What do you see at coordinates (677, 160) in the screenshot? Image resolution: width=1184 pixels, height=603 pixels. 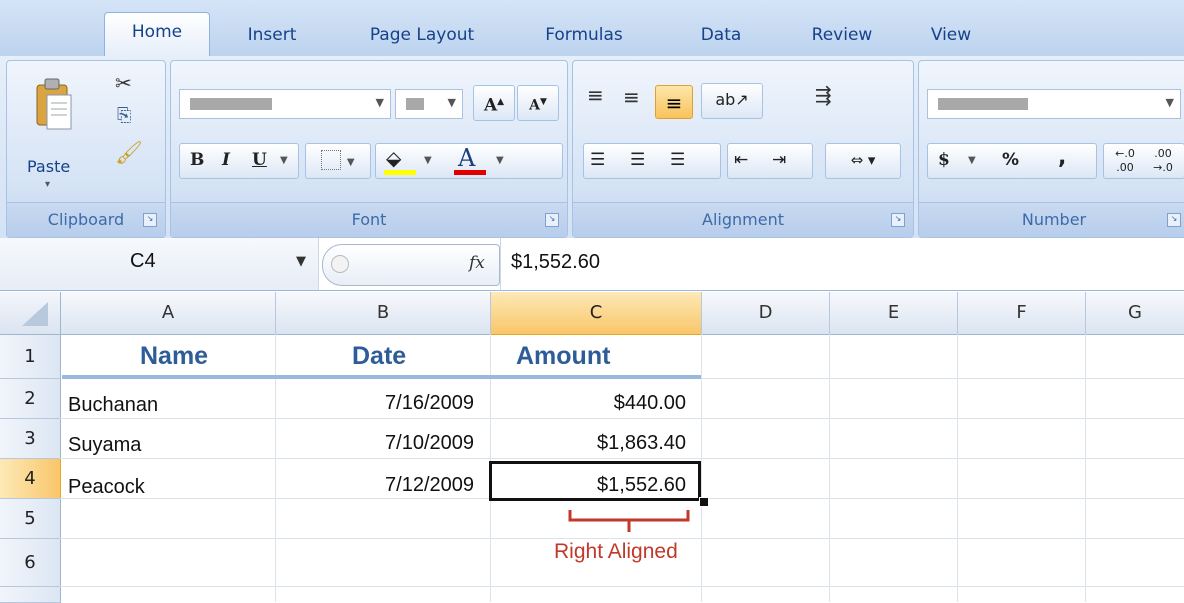 I see `align-right-icon: ☰` at bounding box center [677, 160].